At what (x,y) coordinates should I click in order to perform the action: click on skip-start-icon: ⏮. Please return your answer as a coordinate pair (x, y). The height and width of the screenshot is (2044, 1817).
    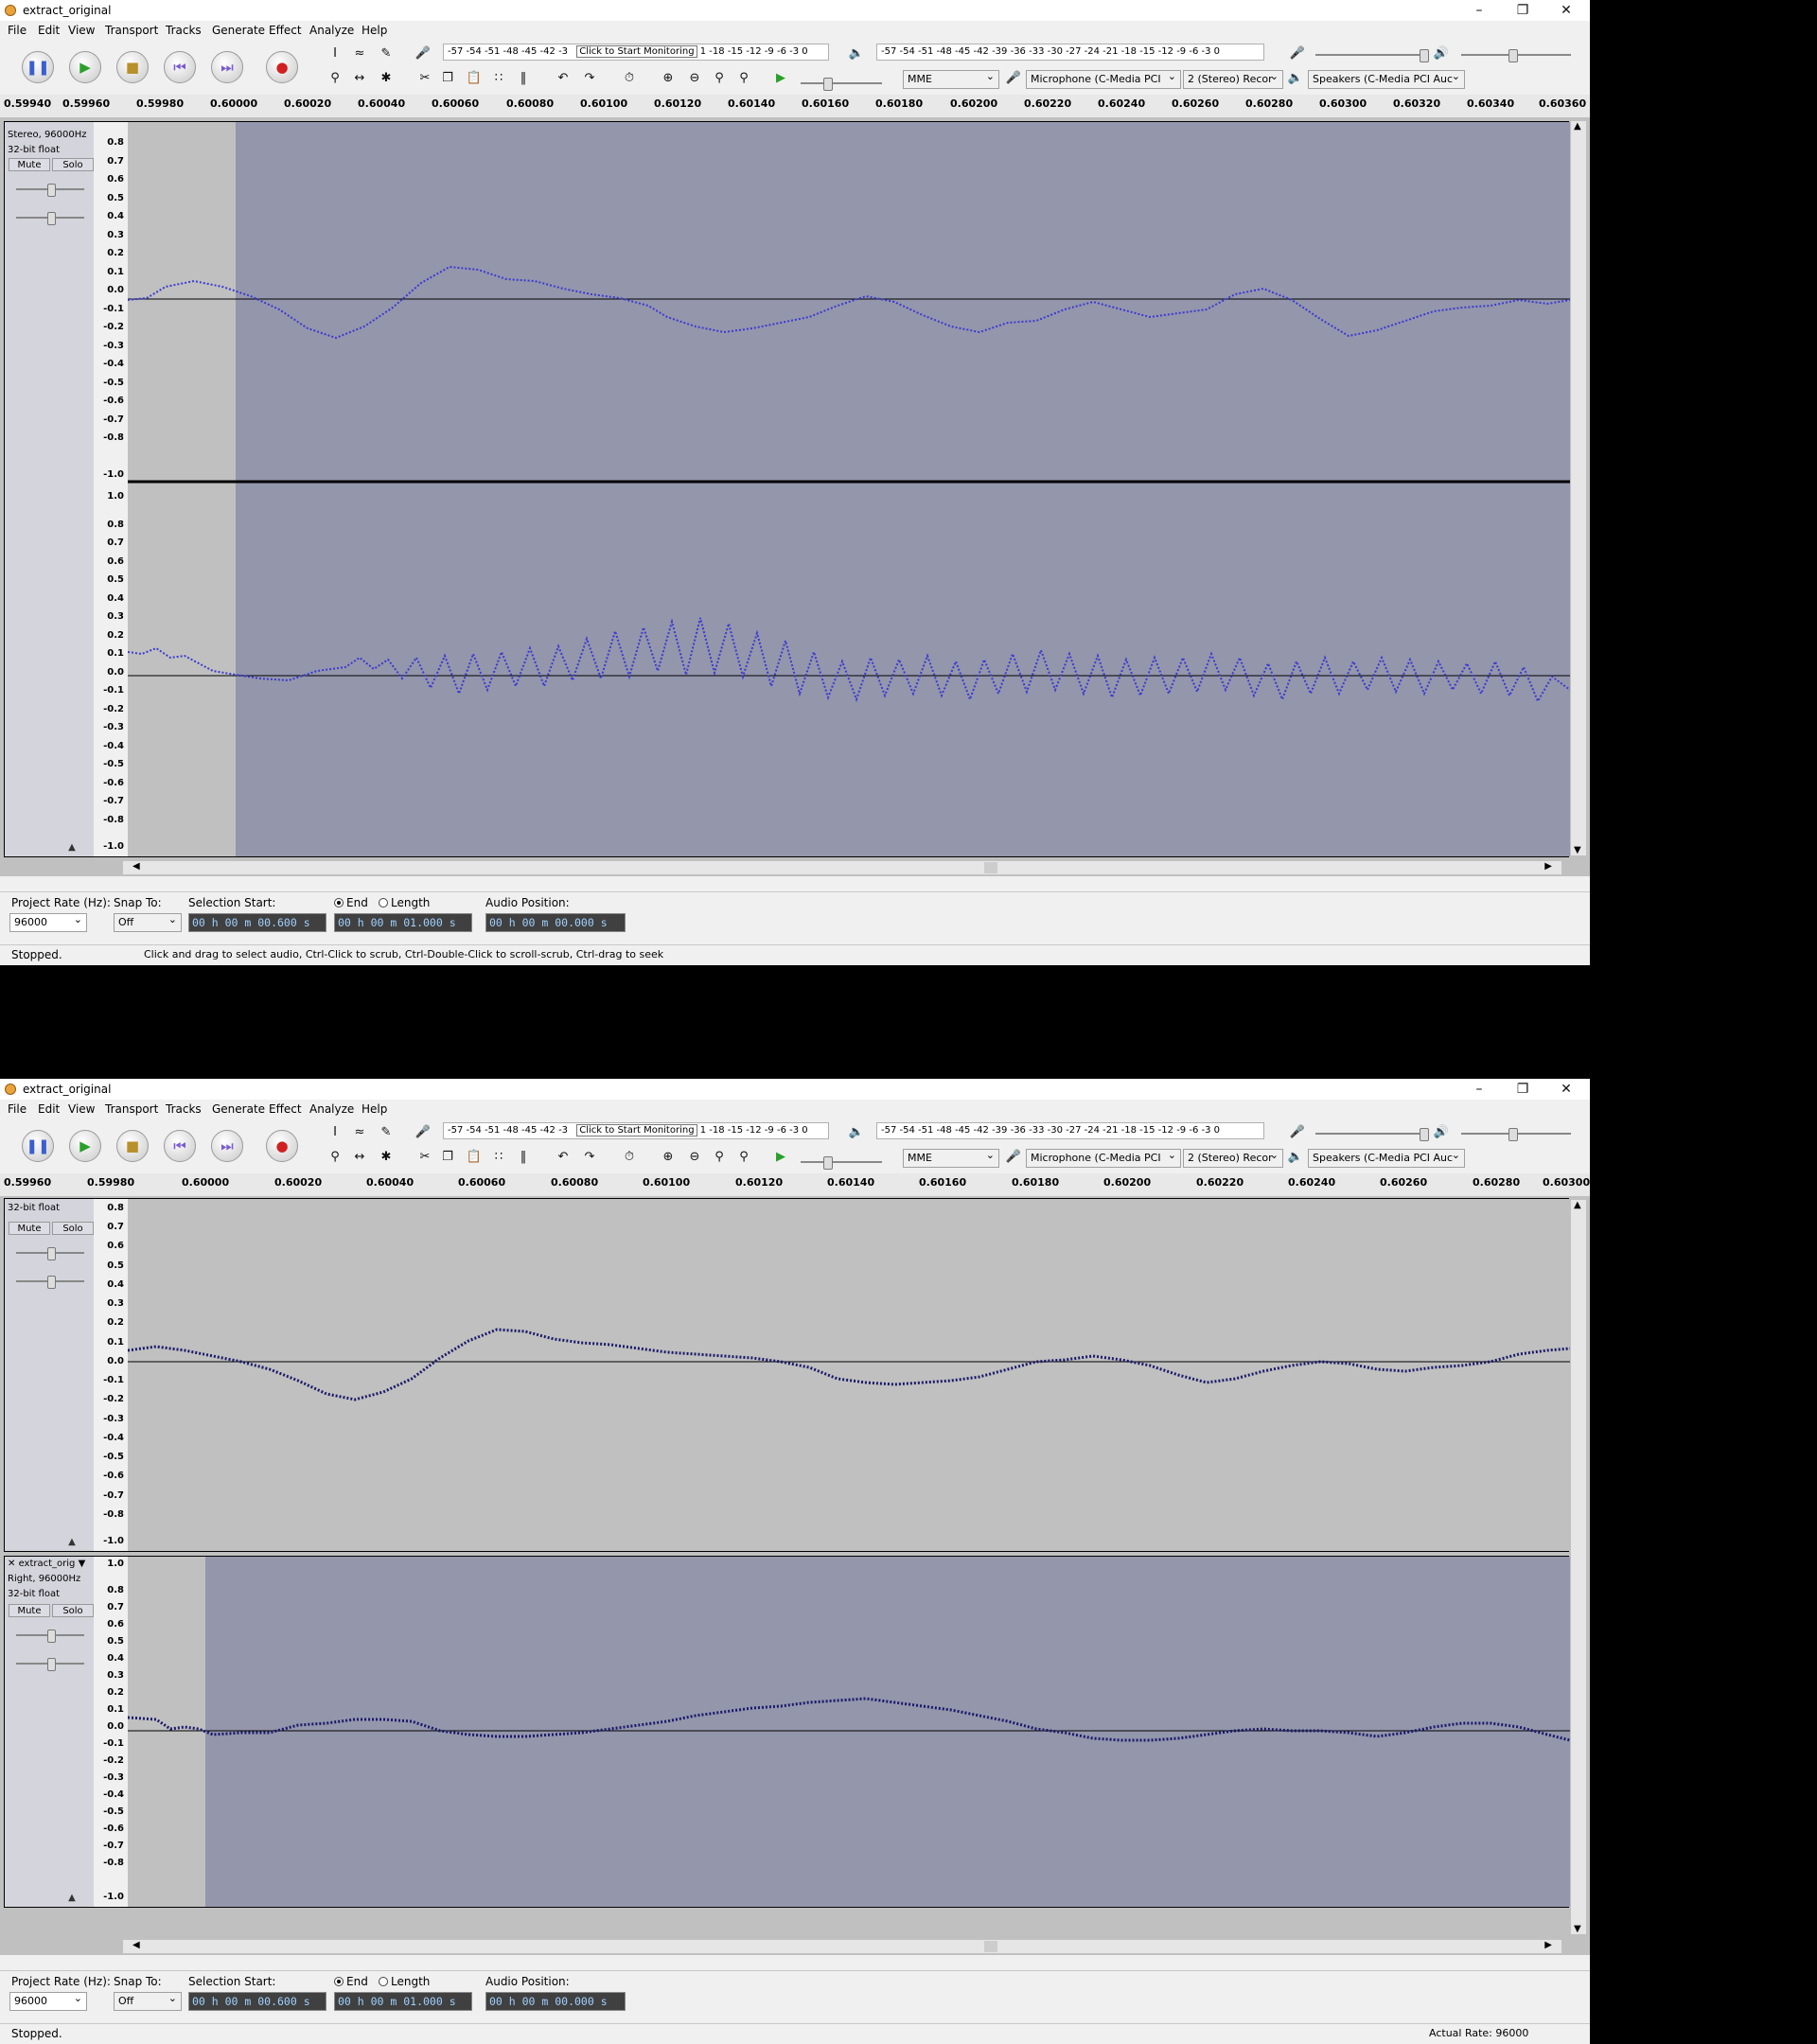
    Looking at the image, I should click on (180, 1146).